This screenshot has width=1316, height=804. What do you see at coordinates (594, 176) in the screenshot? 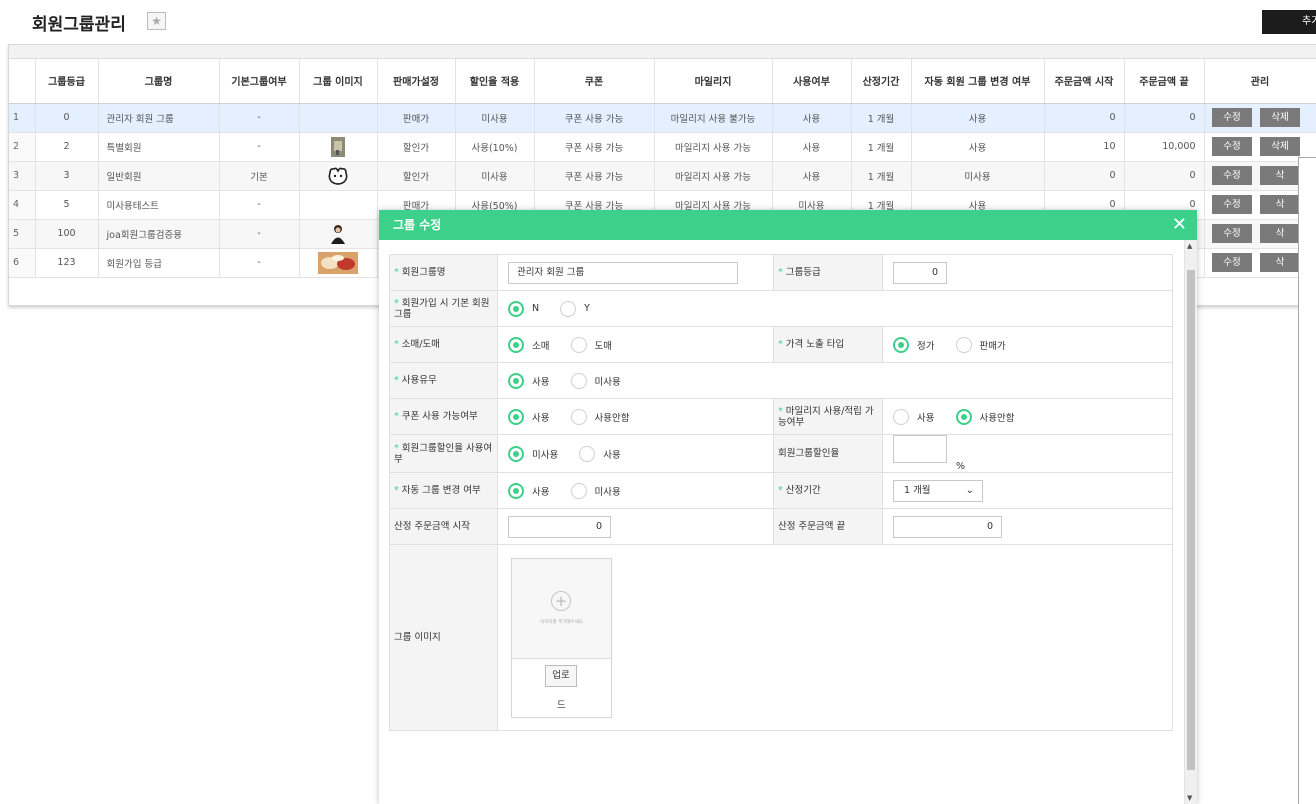
I see `cell-coupon: 쿠폰 사용 가능` at bounding box center [594, 176].